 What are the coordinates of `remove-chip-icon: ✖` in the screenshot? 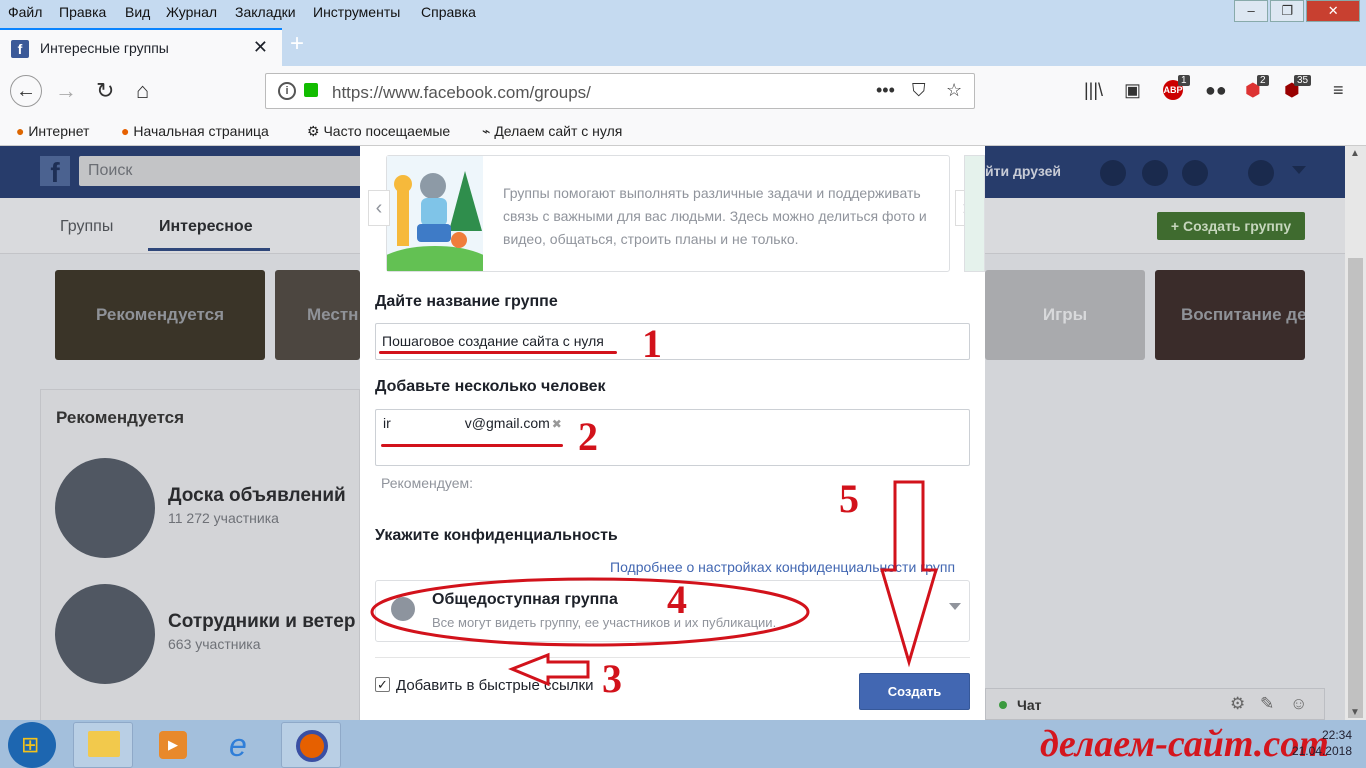 It's located at (557, 424).